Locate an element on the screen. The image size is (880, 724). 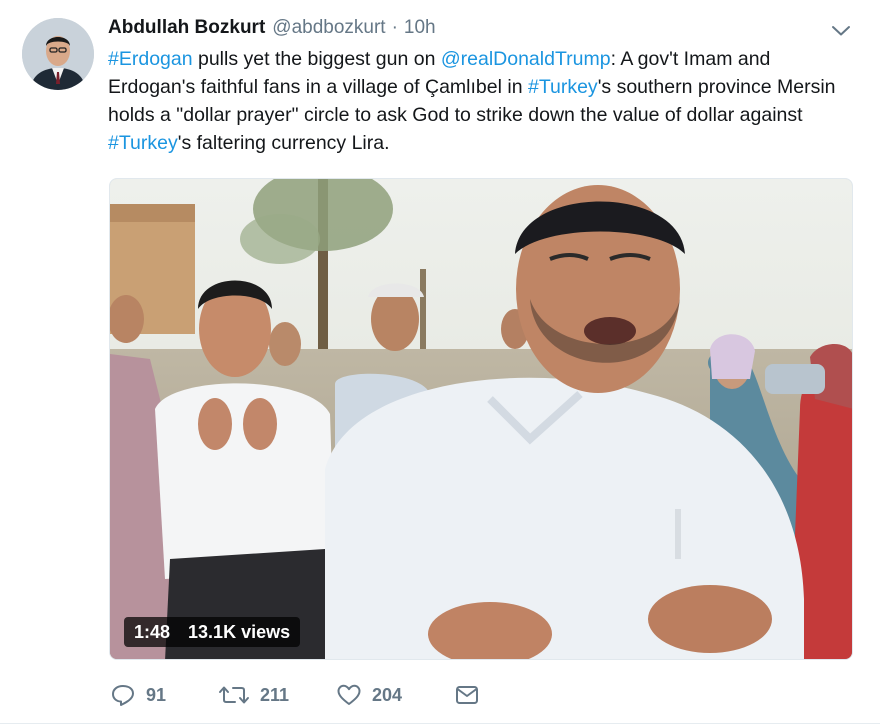
mention-realdonaldtrump: @realDonaldTrump is located at coordinates (526, 59).